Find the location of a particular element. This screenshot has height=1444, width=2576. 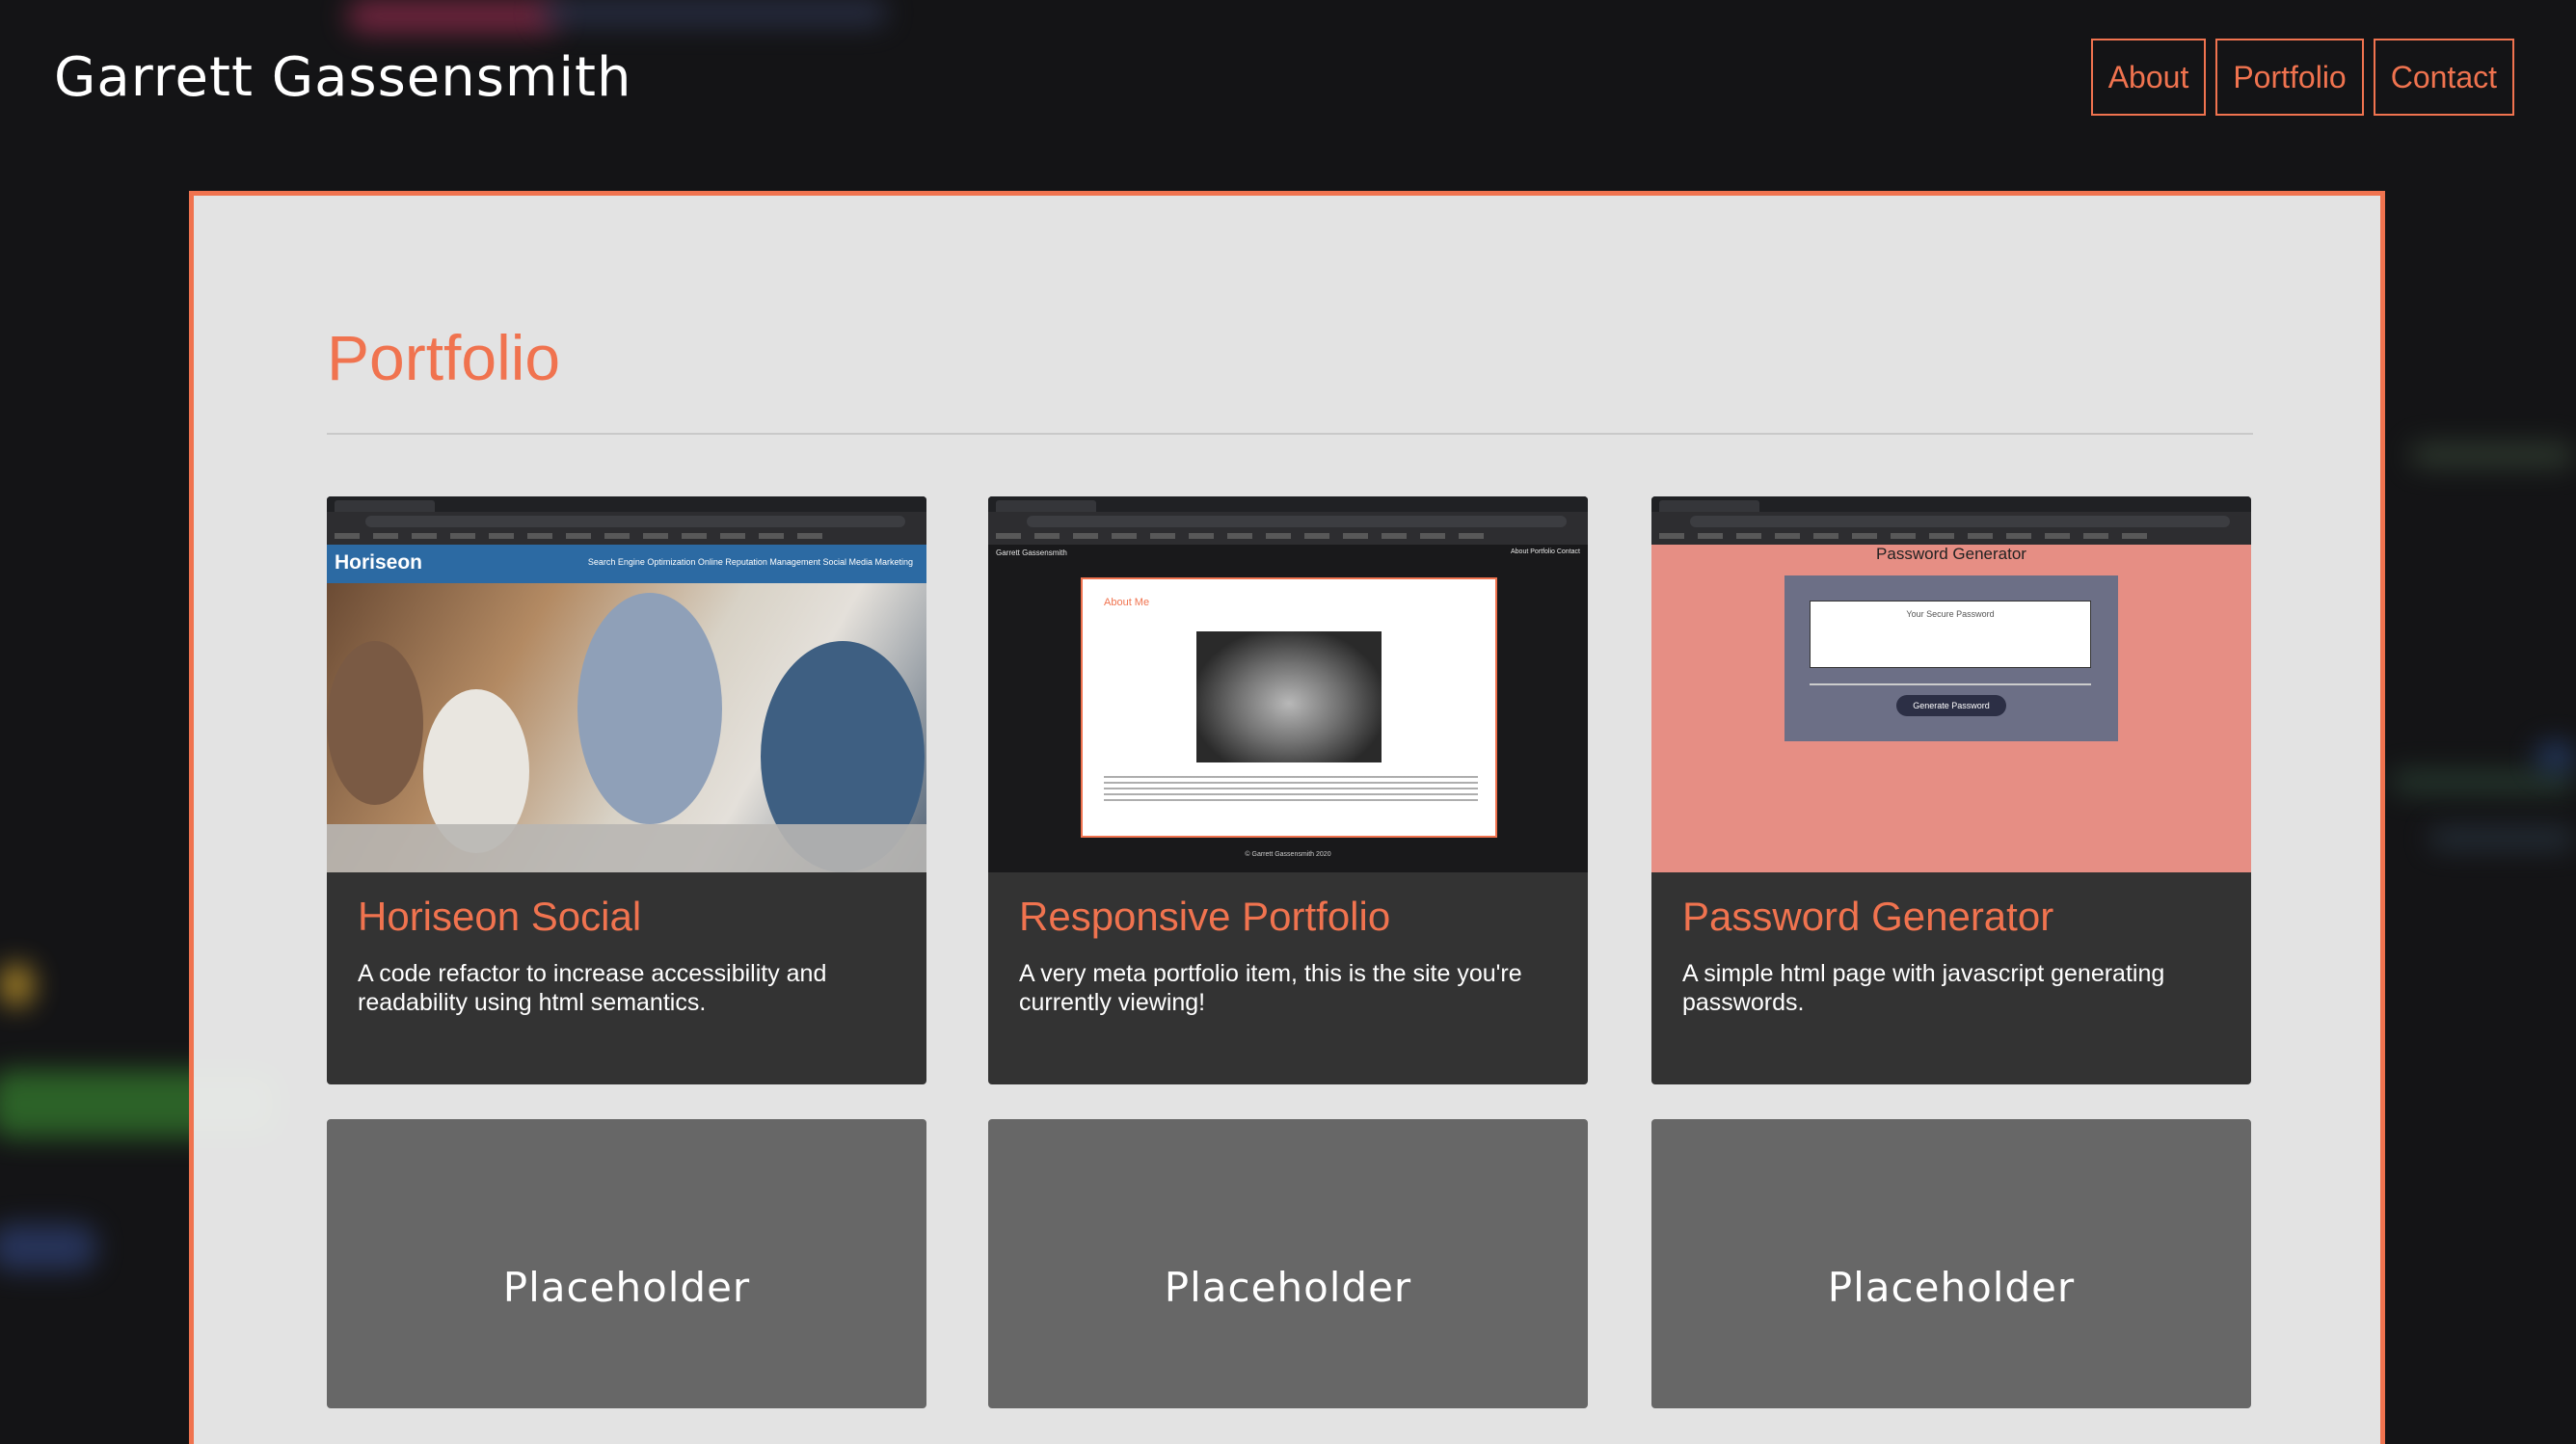

password-placeholder: Your Secure Password is located at coordinates (1951, 614).